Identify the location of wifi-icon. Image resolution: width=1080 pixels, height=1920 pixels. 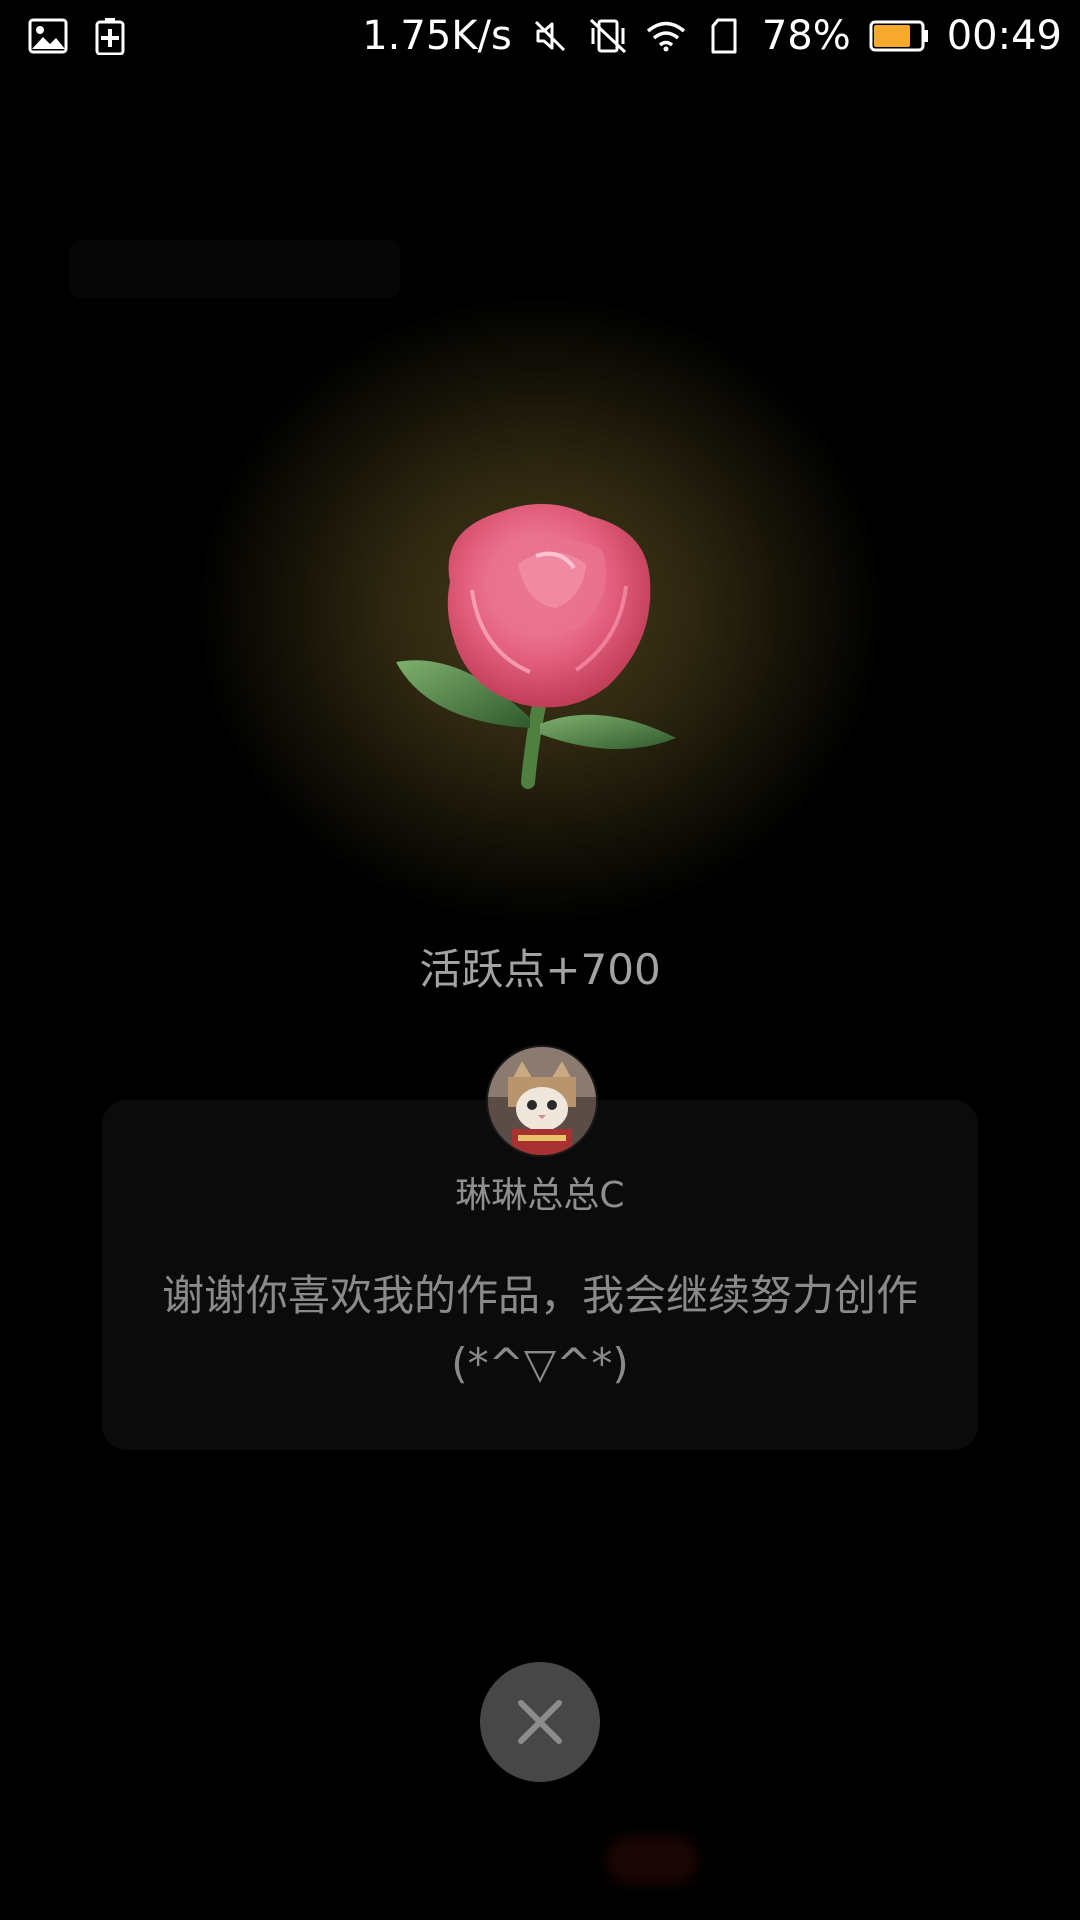
(666, 36).